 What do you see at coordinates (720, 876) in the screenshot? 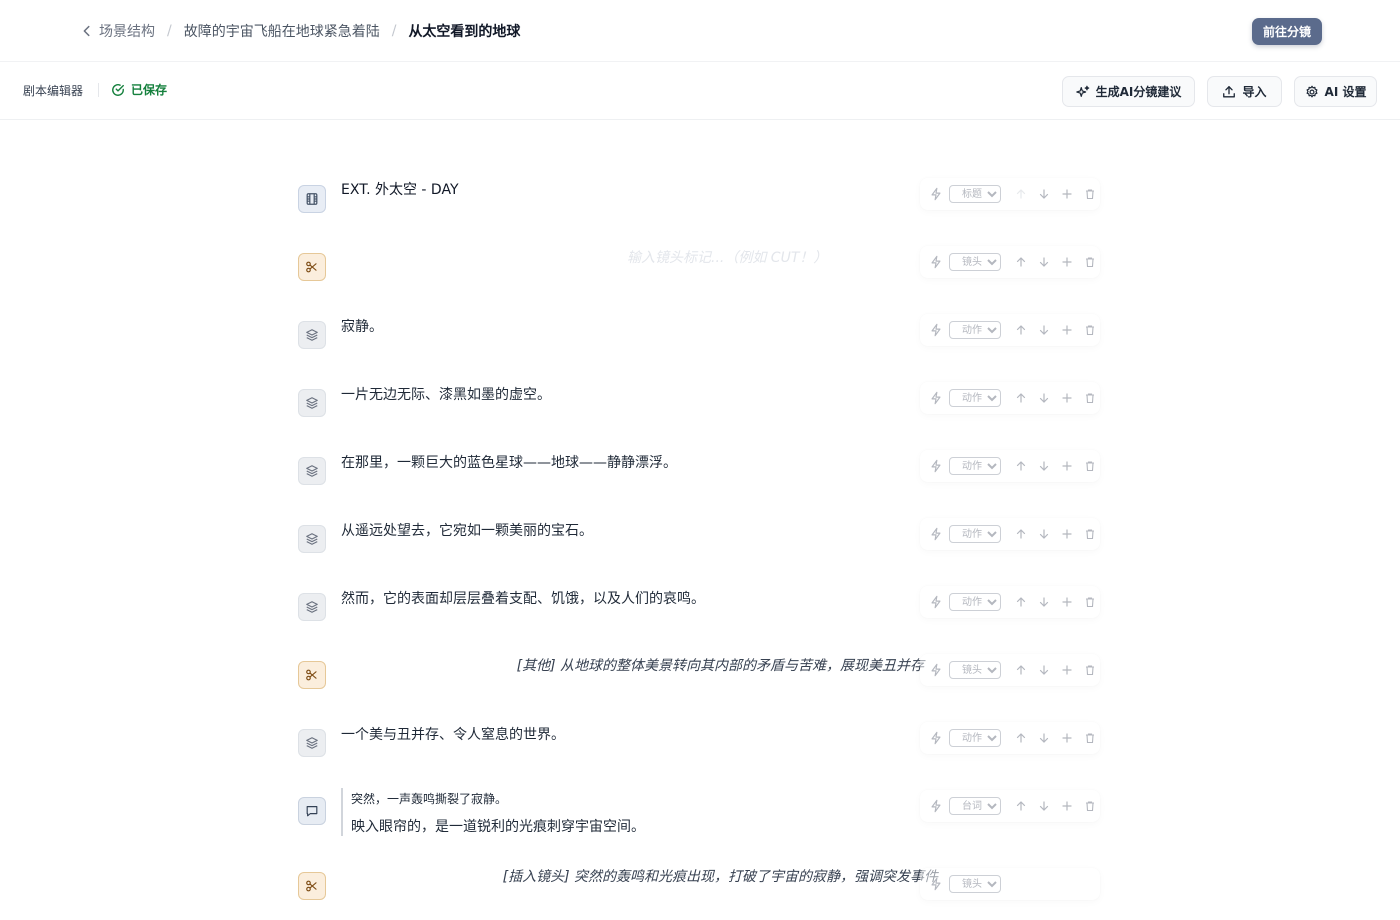
I see `cut-note: [插入镜头] 突然的轰鸣和光痕出现，打破了宇宙的寂静，强调突发事件` at bounding box center [720, 876].